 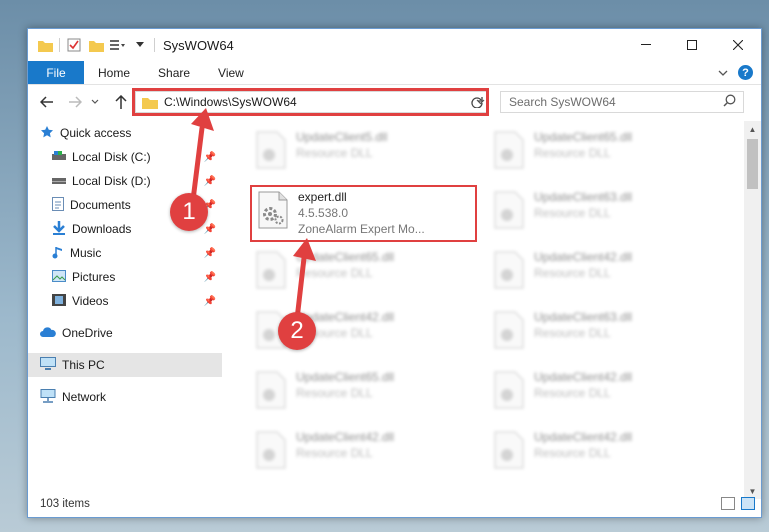 What do you see at coordinates (231, 72) in the screenshot?
I see `tab-view: View` at bounding box center [231, 72].